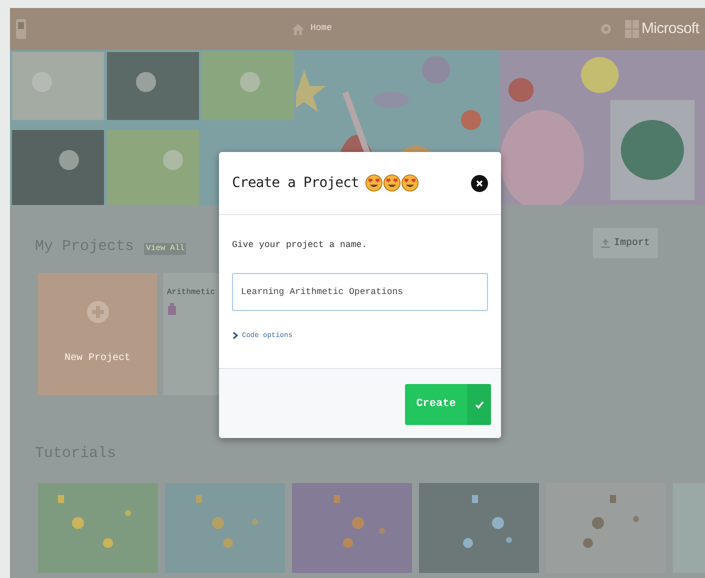 The height and width of the screenshot is (578, 705). I want to click on prompt-text: Give your project a name., so click(300, 245).